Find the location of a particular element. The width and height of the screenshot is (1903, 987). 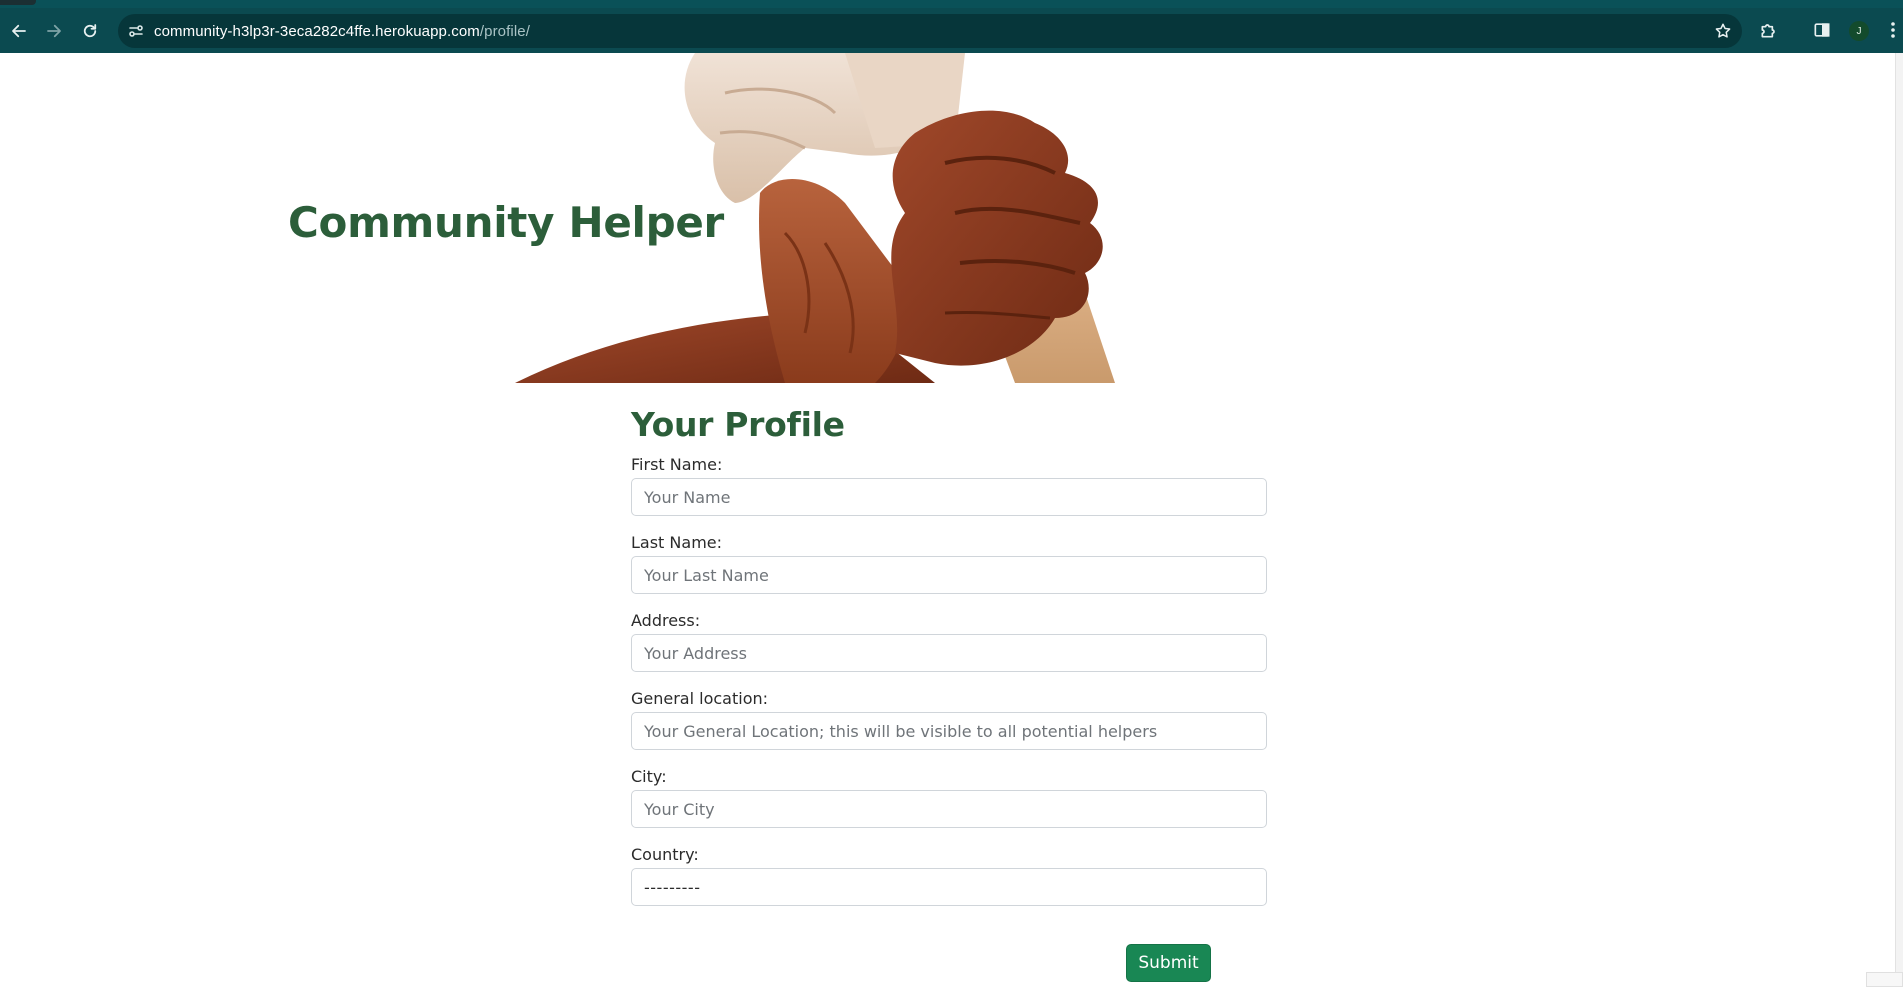

address-label: Address: is located at coordinates (666, 620).